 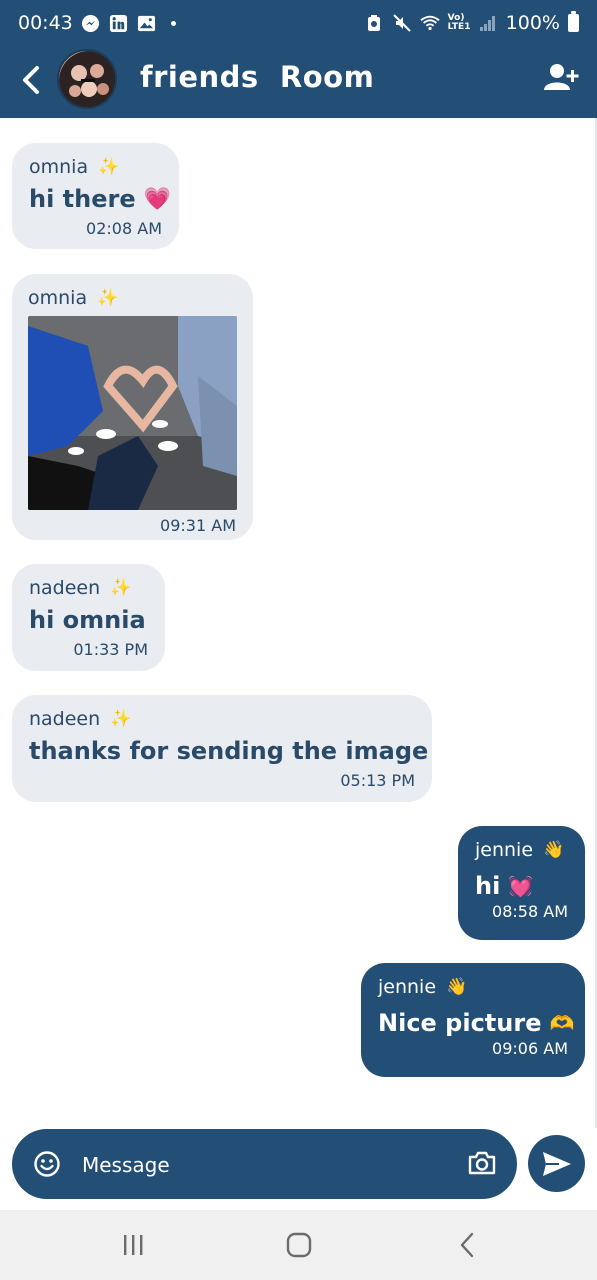 I want to click on messenger-icon, so click(x=91, y=23).